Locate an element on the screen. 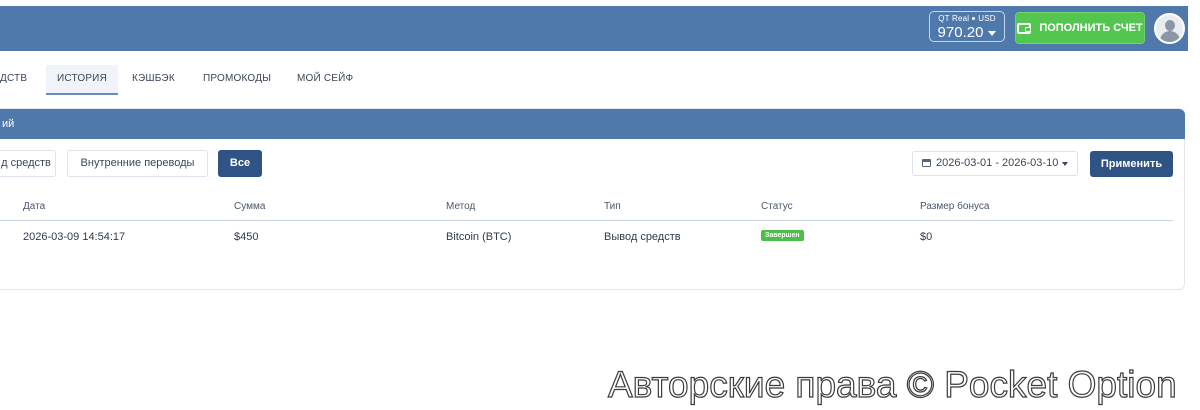 The image size is (1200, 410). date-range-value: 2026-03-01 - 2026-03-10 is located at coordinates (997, 163).